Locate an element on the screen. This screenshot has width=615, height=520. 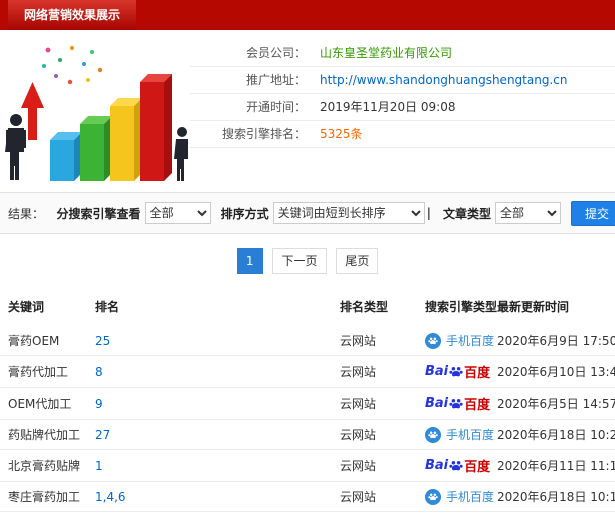
company-label: 会员公司： is located at coordinates (275, 53).